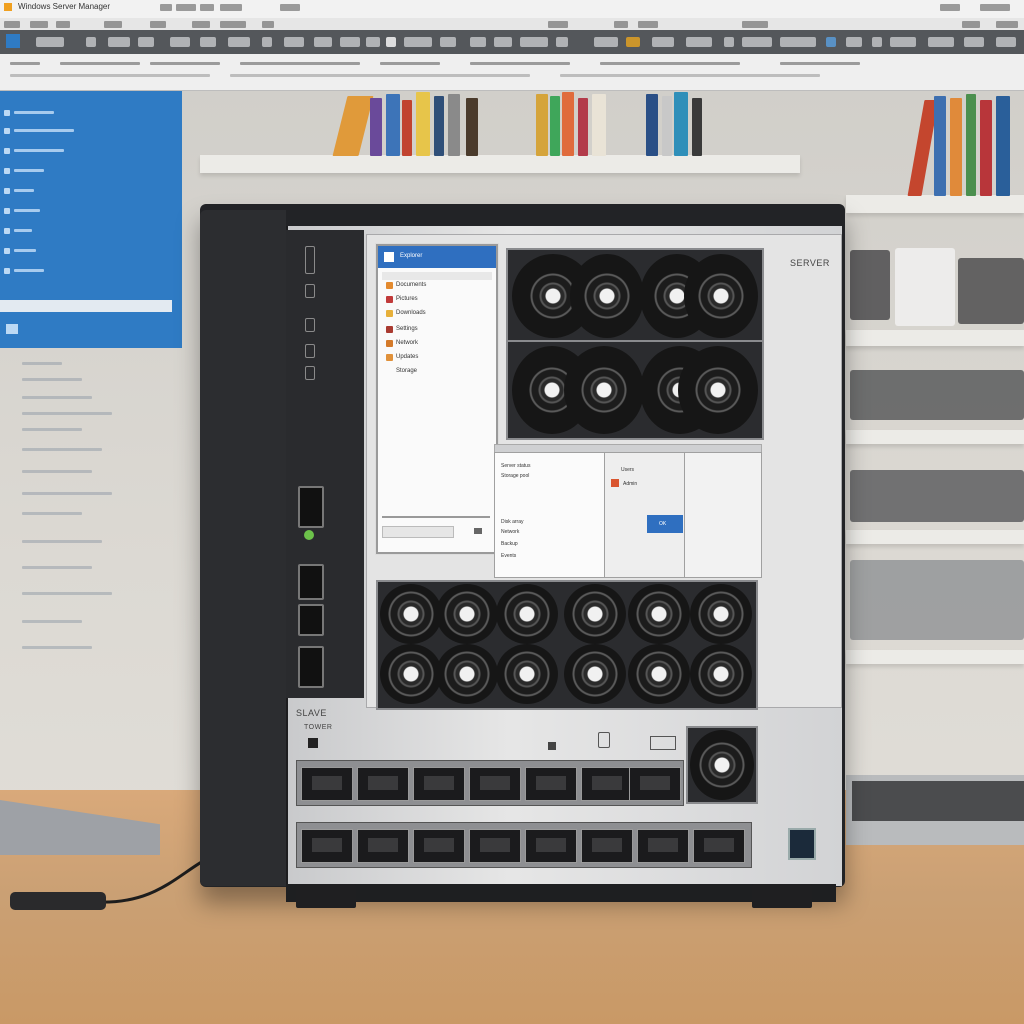  What do you see at coordinates (91, 219) in the screenshot?
I see `background-window` at bounding box center [91, 219].